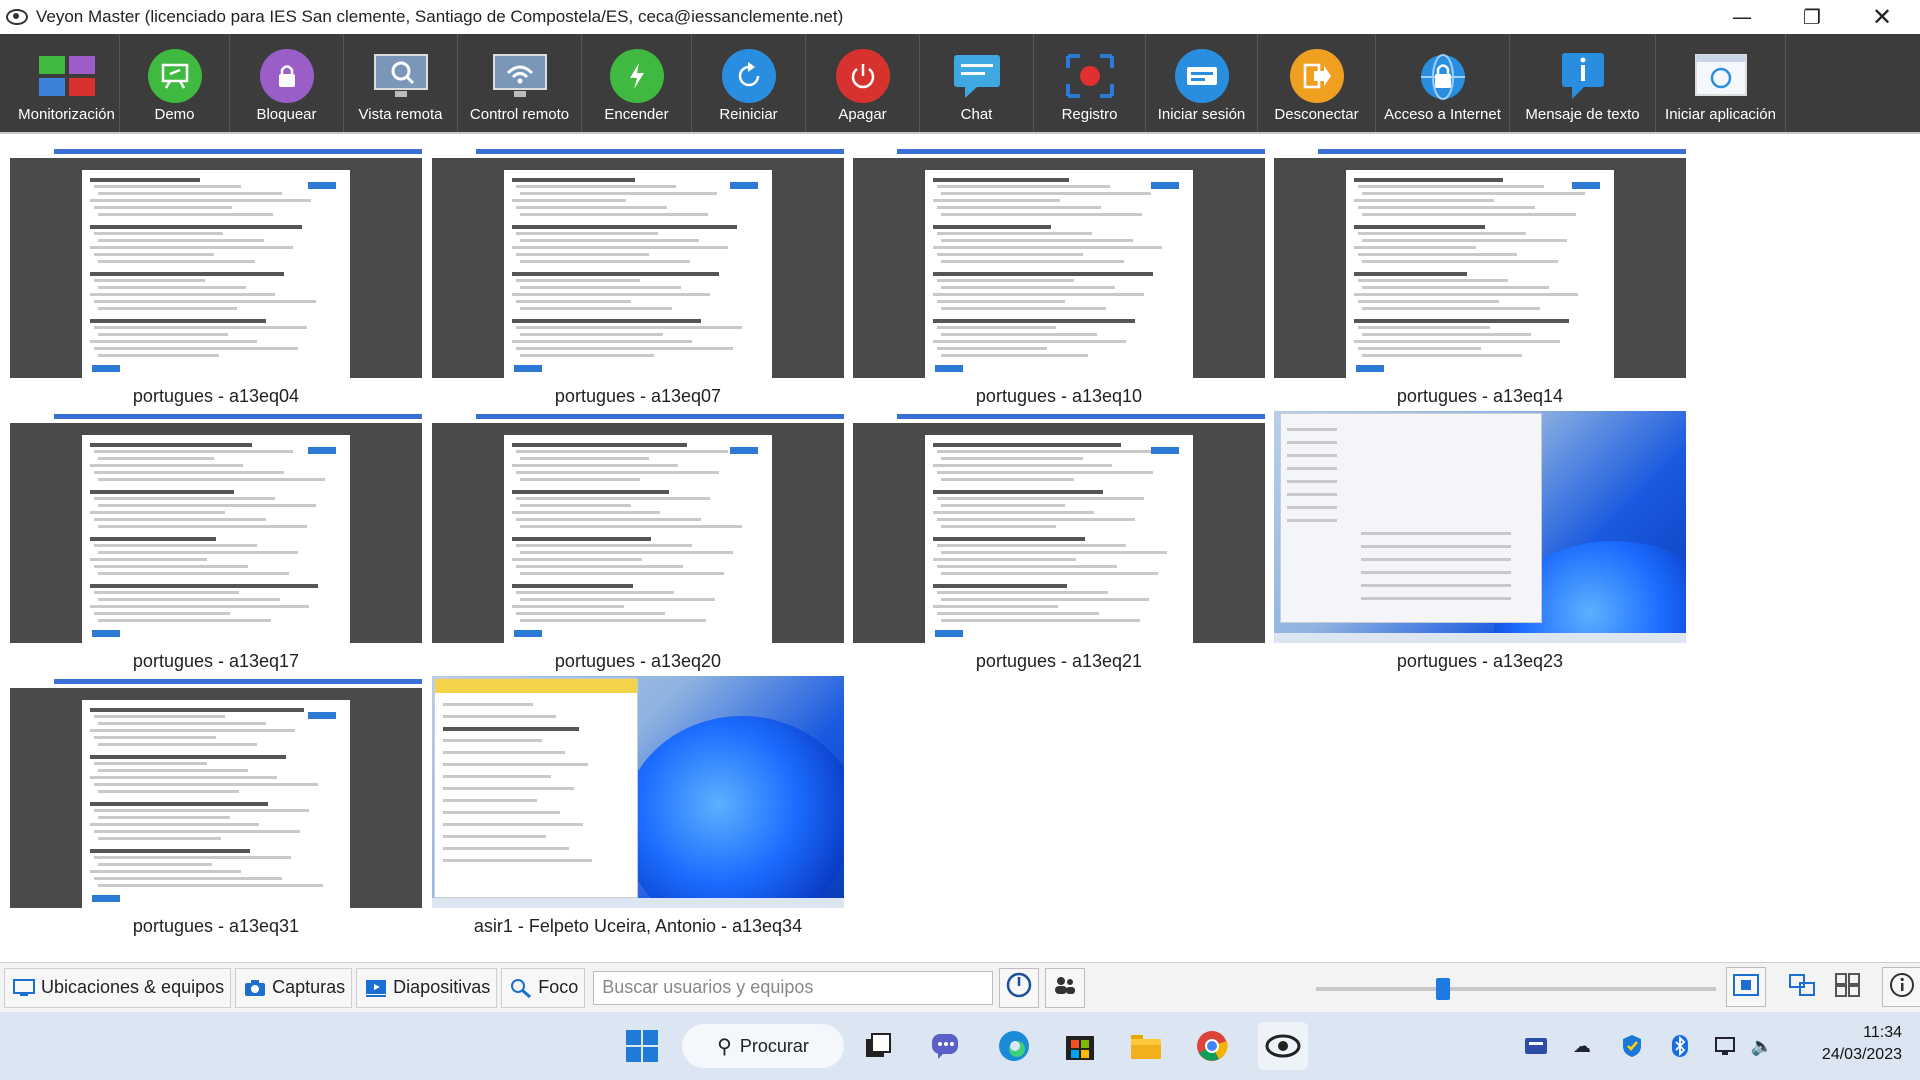 This screenshot has width=1920, height=1080. I want to click on toolbar-button-label: Acceso a Internet, so click(1442, 114).